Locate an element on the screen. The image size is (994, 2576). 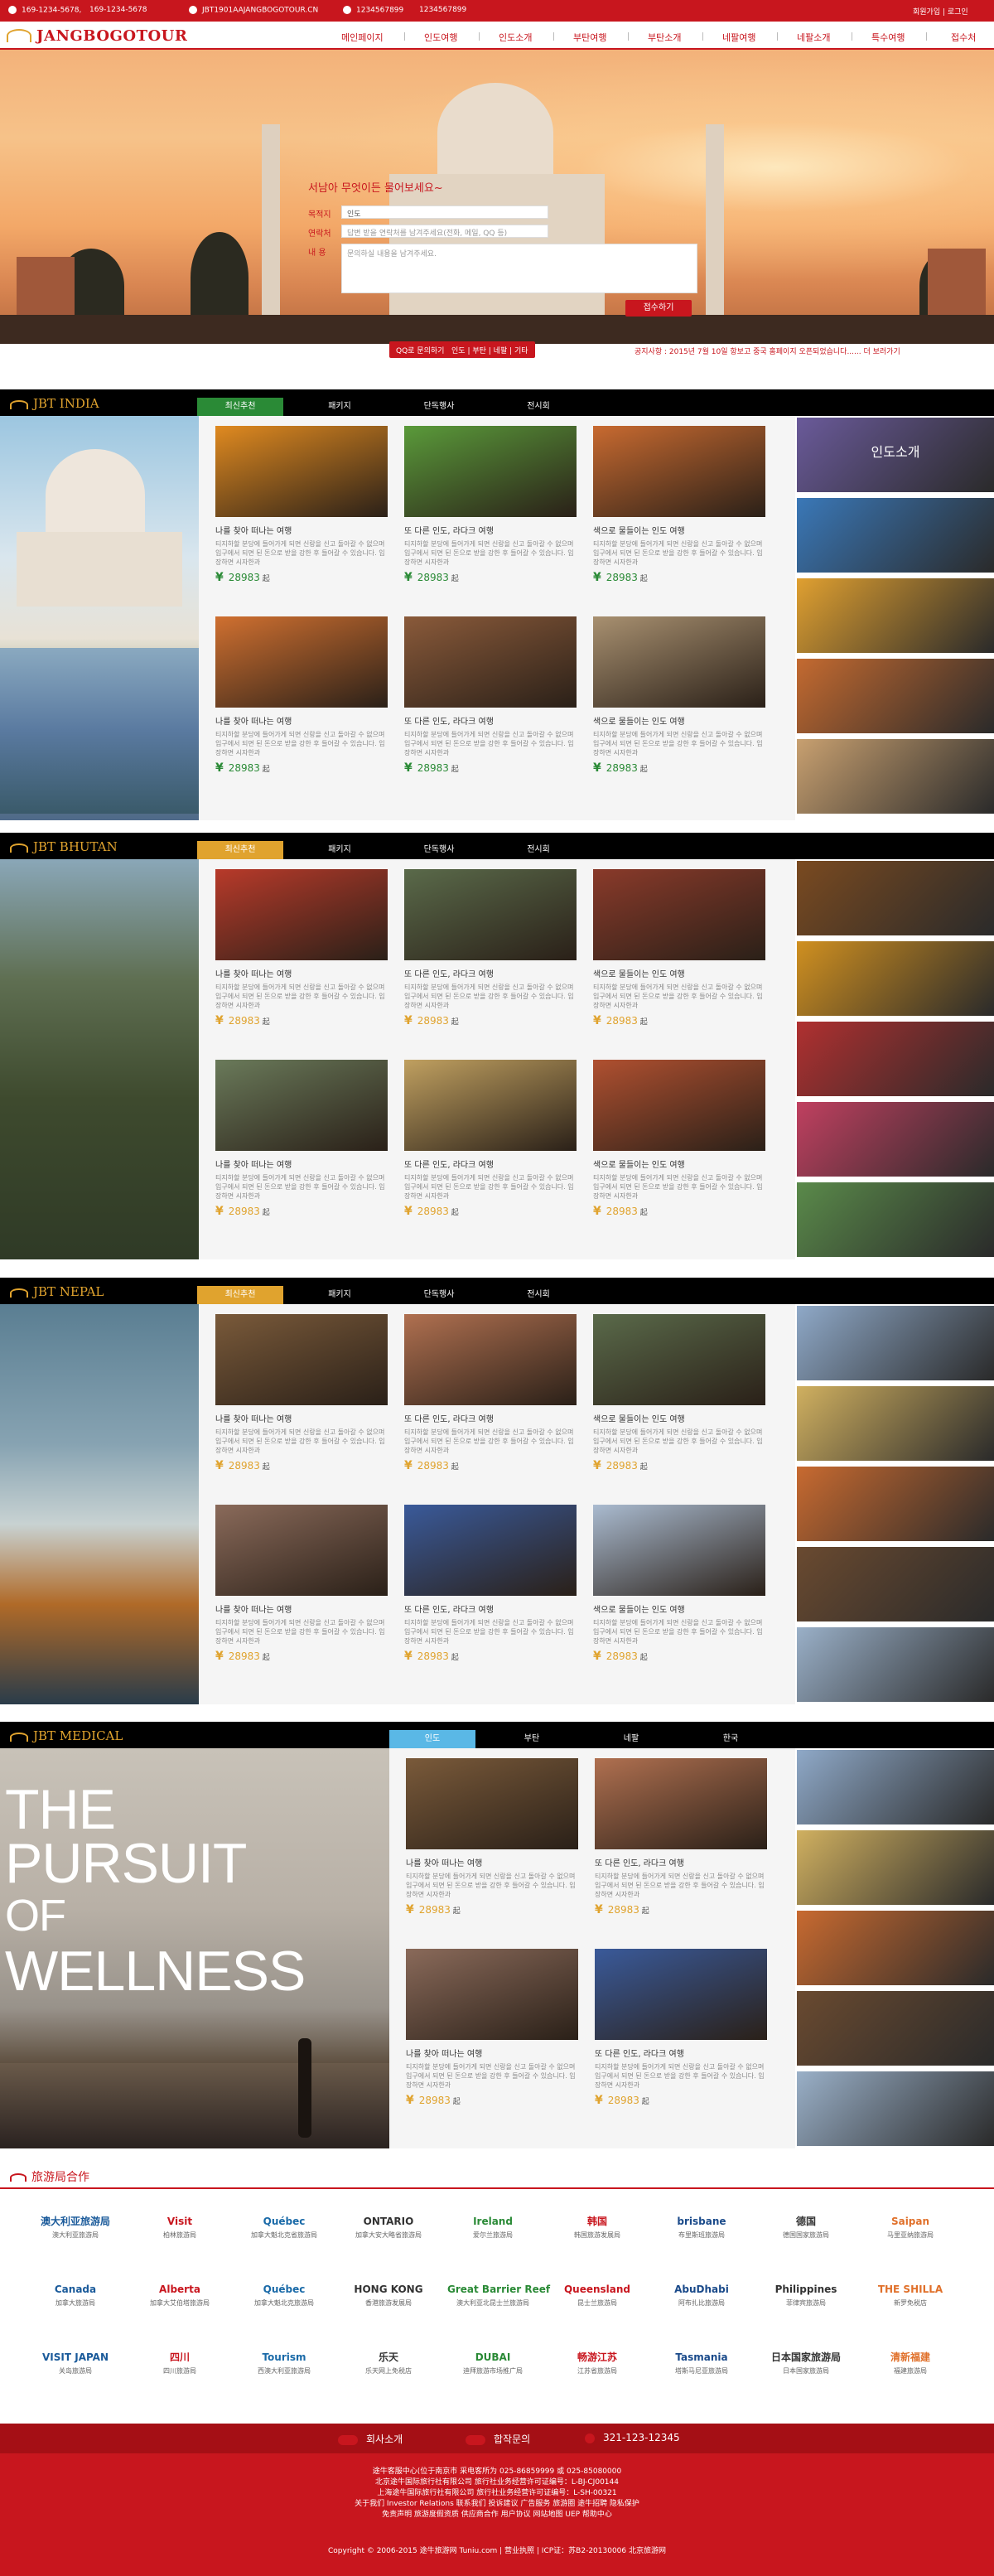
partner-link: 합작문의 is located at coordinates (512, 2439).